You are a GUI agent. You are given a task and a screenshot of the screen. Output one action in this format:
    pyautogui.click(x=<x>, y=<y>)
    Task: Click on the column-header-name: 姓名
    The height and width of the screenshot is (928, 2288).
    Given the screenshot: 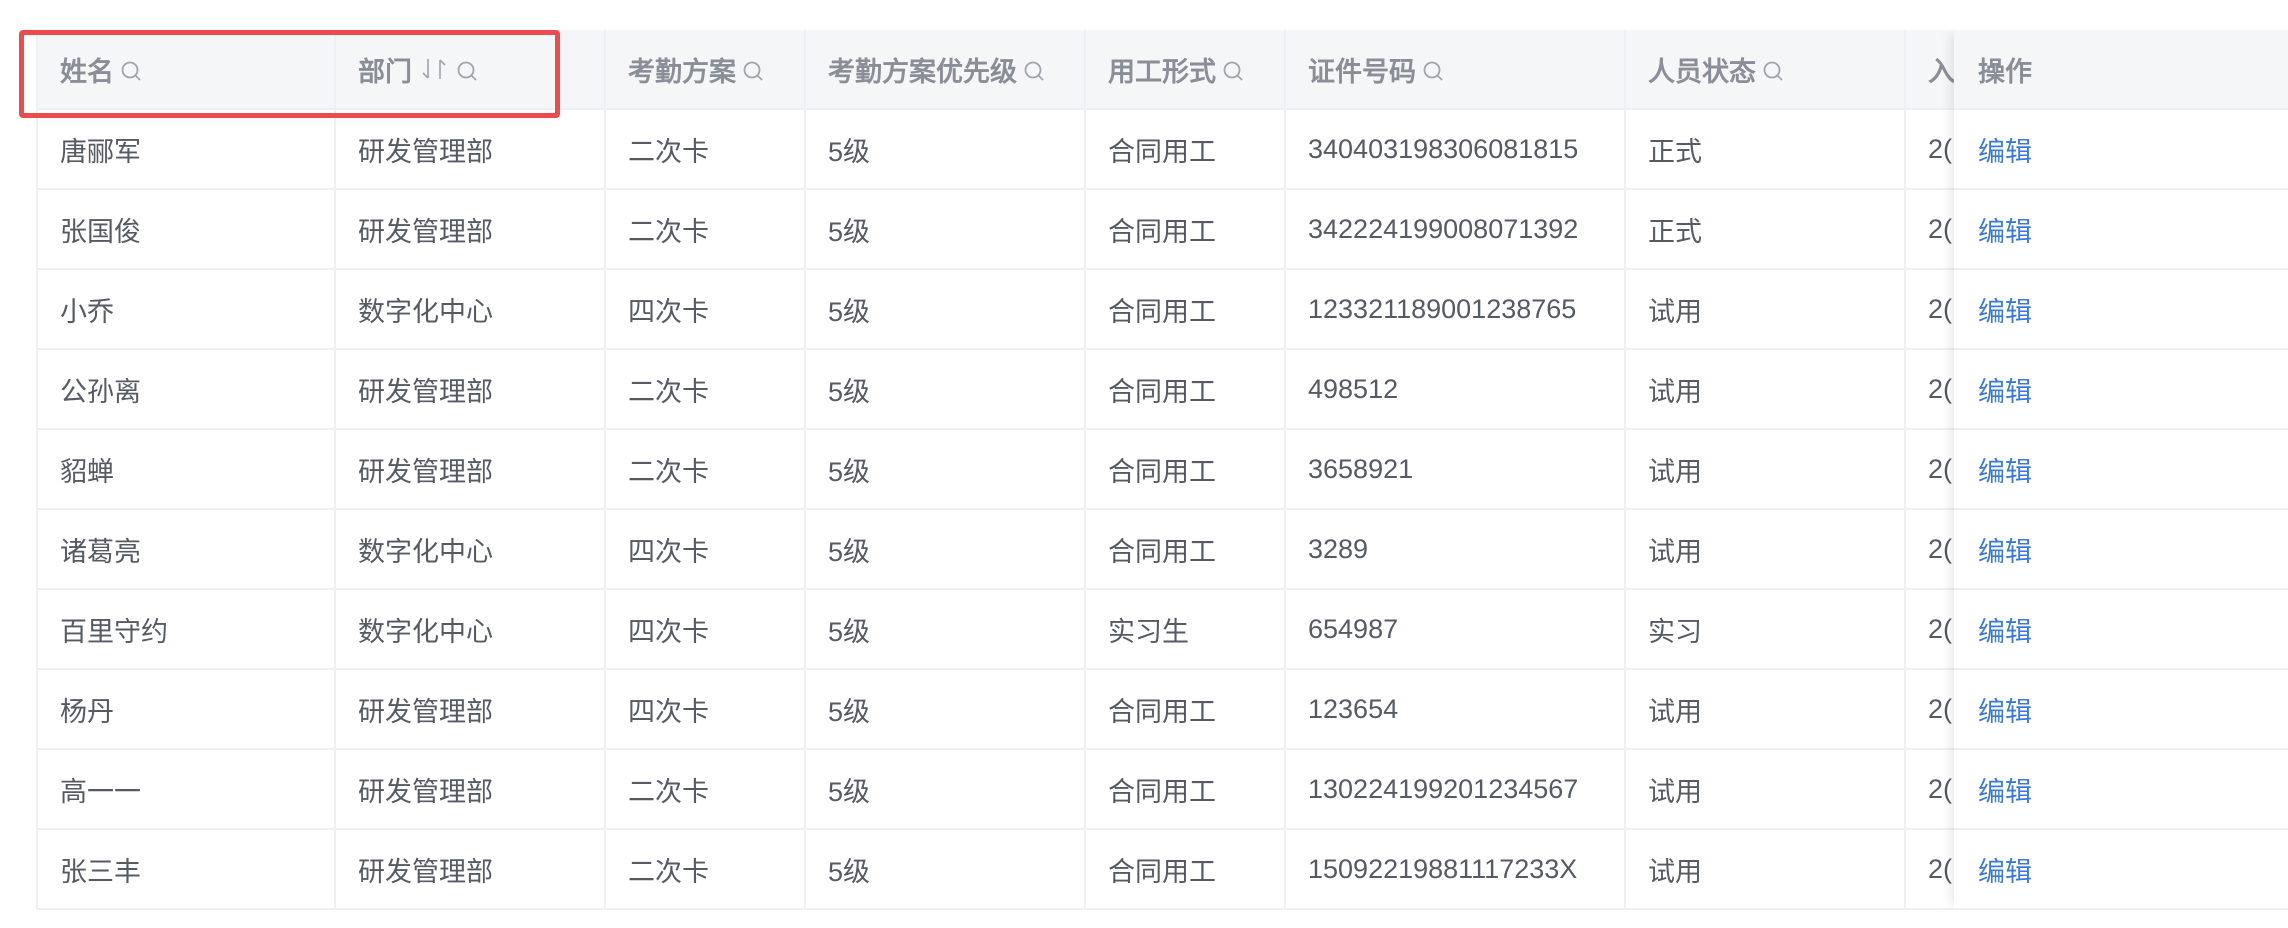 What is the action you would take?
    pyautogui.click(x=187, y=69)
    